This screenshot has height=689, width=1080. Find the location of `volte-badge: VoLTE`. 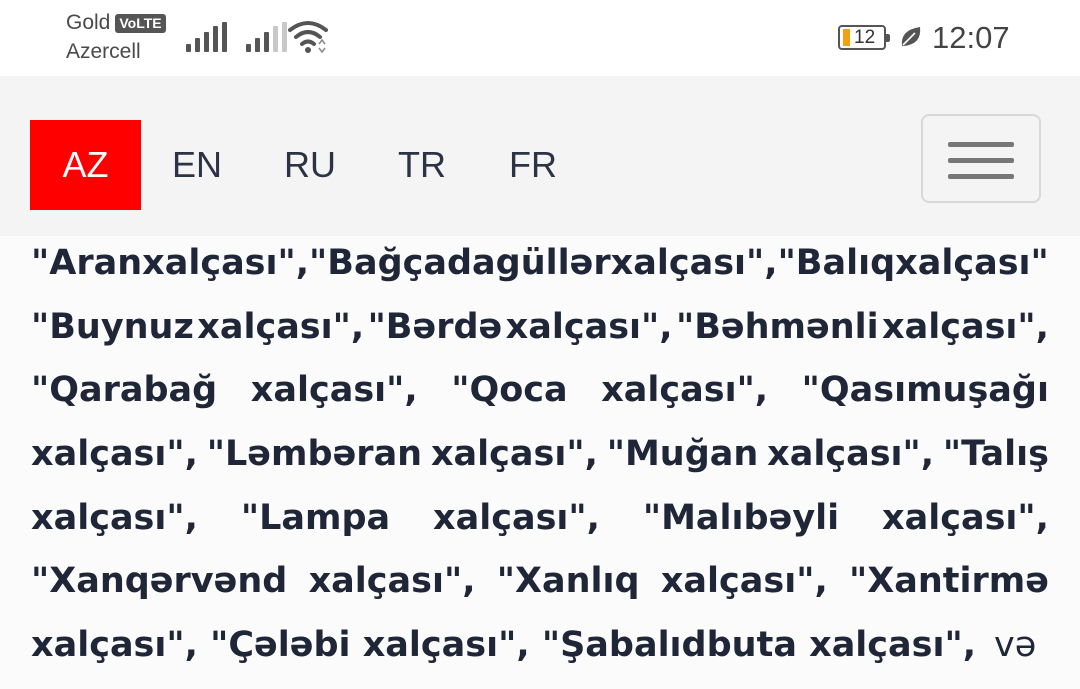

volte-badge: VoLTE is located at coordinates (140, 23).